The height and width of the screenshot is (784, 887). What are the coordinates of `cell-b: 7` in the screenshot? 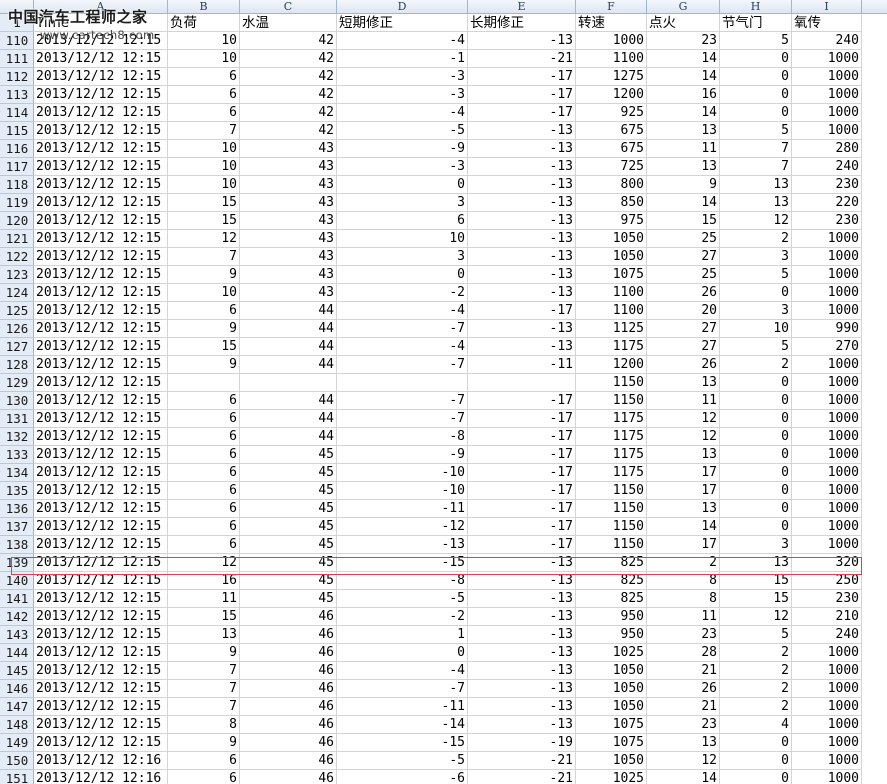 It's located at (204, 671).